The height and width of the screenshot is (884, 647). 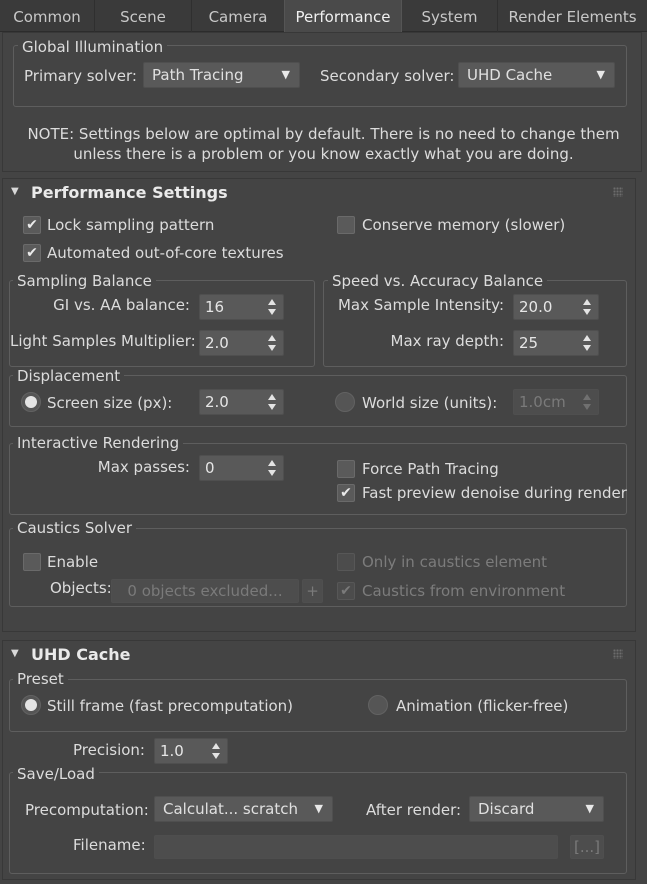 What do you see at coordinates (345, 402) in the screenshot?
I see `world-size-radio` at bounding box center [345, 402].